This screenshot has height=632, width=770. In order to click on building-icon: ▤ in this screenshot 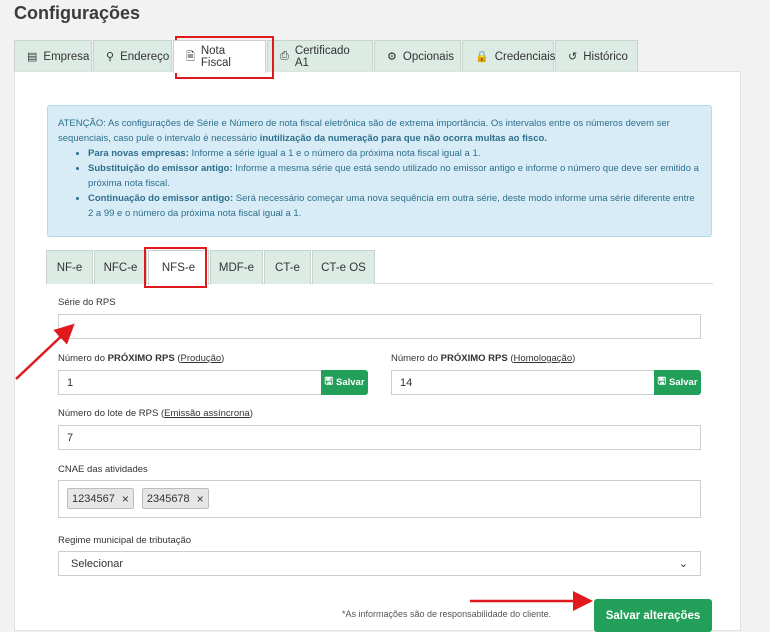, I will do `click(32, 57)`.